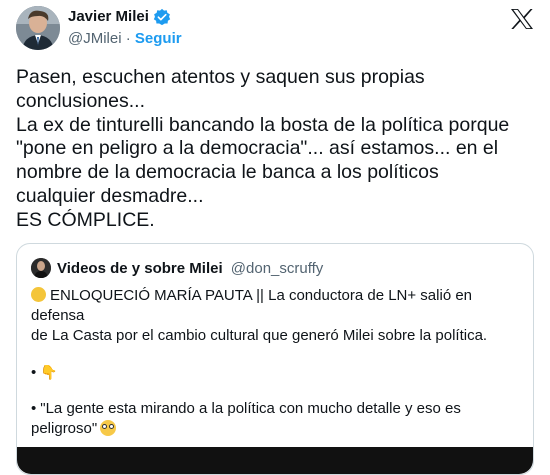 The image size is (550, 475). What do you see at coordinates (274, 429) in the screenshot?
I see `quoted-line: peligroso"` at bounding box center [274, 429].